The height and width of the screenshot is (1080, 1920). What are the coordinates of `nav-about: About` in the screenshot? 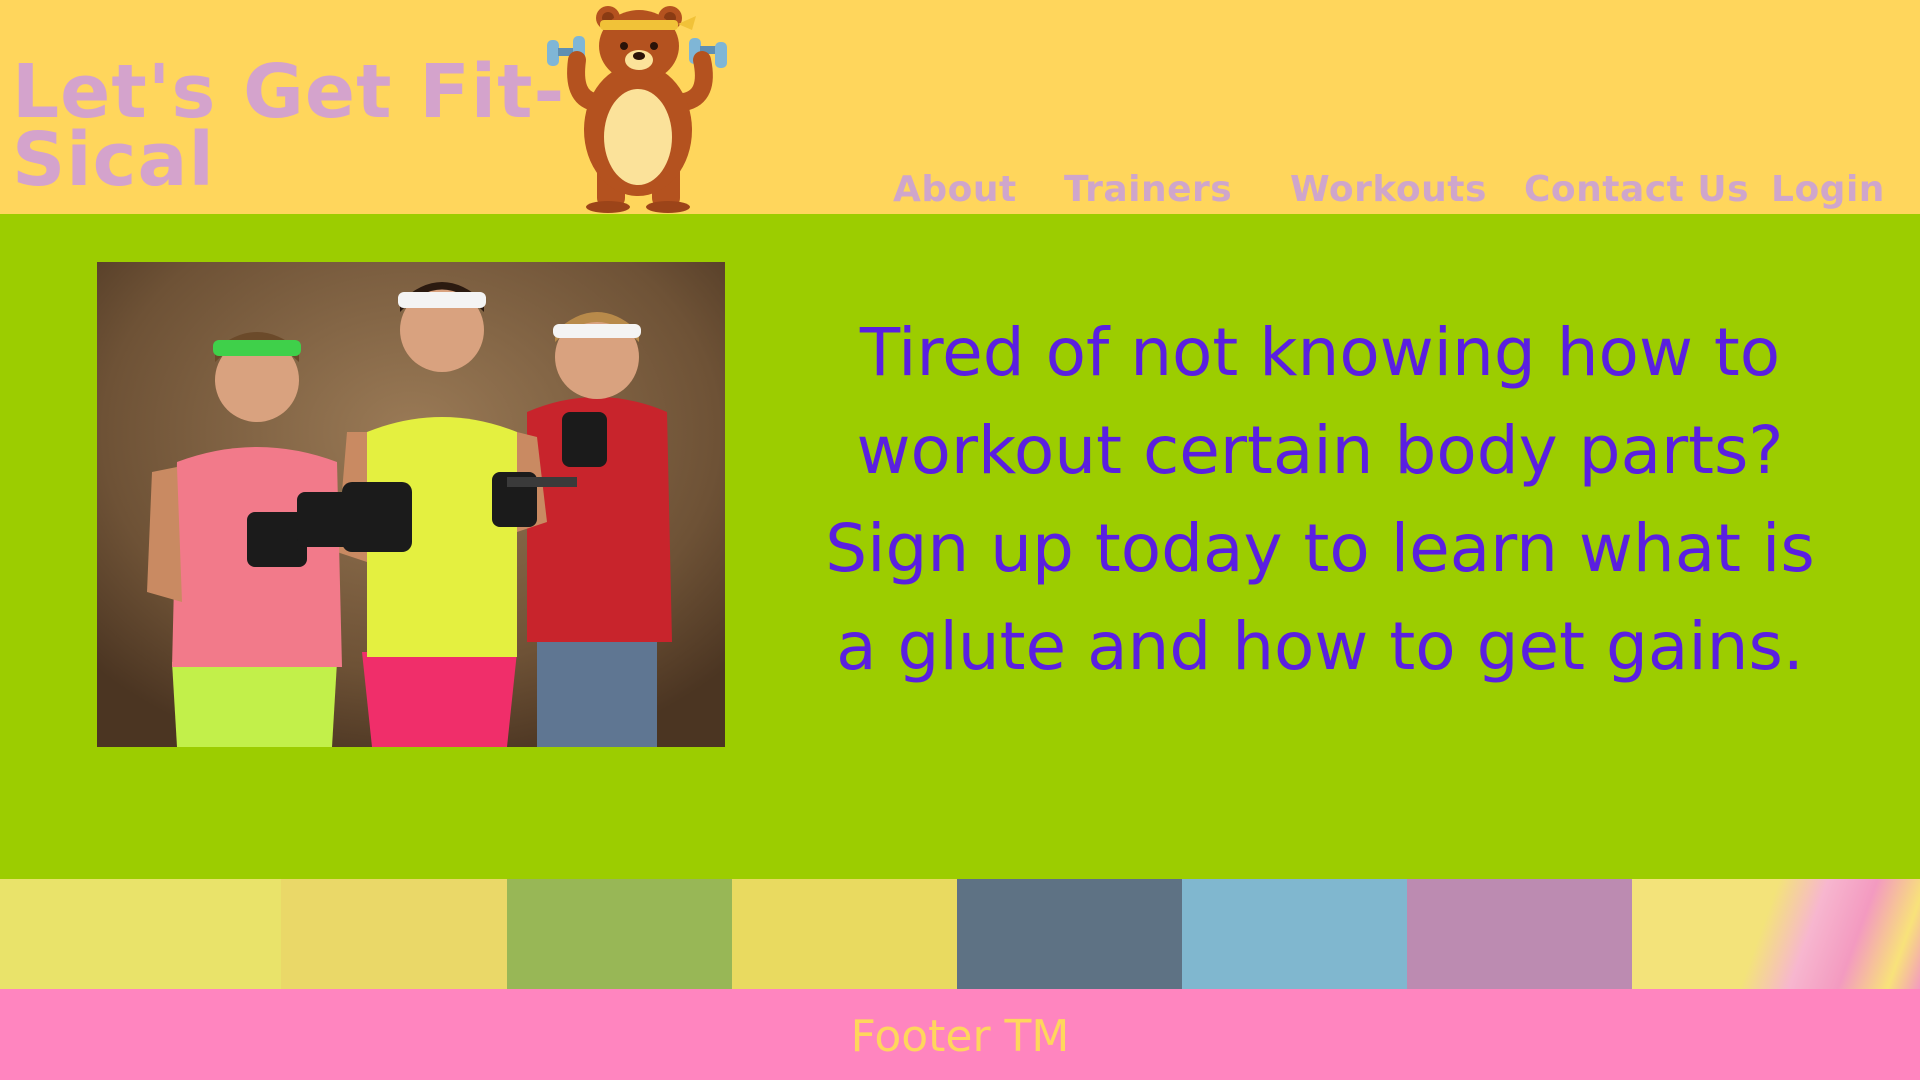 It's located at (955, 190).